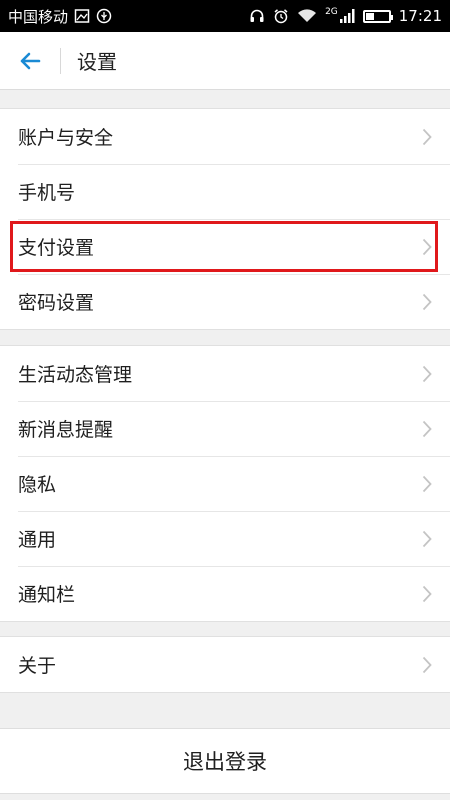 This screenshot has width=450, height=800. What do you see at coordinates (225, 428) in the screenshot?
I see `setting-item-new-message-alerts: 新消息提醒` at bounding box center [225, 428].